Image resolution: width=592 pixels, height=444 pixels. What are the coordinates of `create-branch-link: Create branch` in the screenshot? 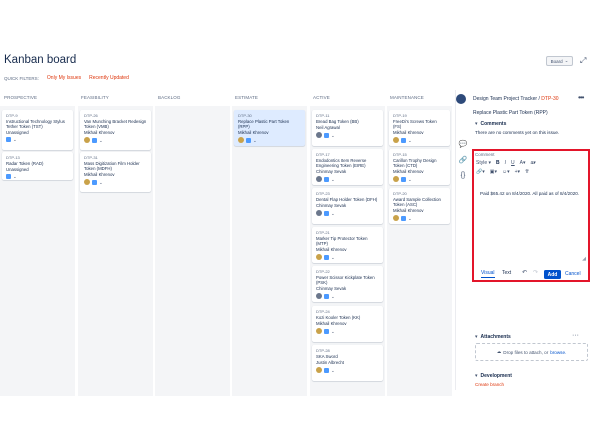 It's located at (489, 384).